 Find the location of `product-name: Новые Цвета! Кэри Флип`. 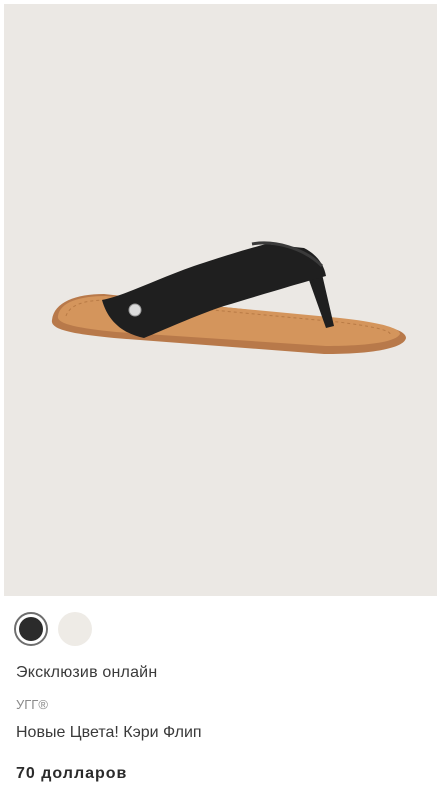

product-name: Новые Цвета! Кэри Флип is located at coordinates (109, 733).